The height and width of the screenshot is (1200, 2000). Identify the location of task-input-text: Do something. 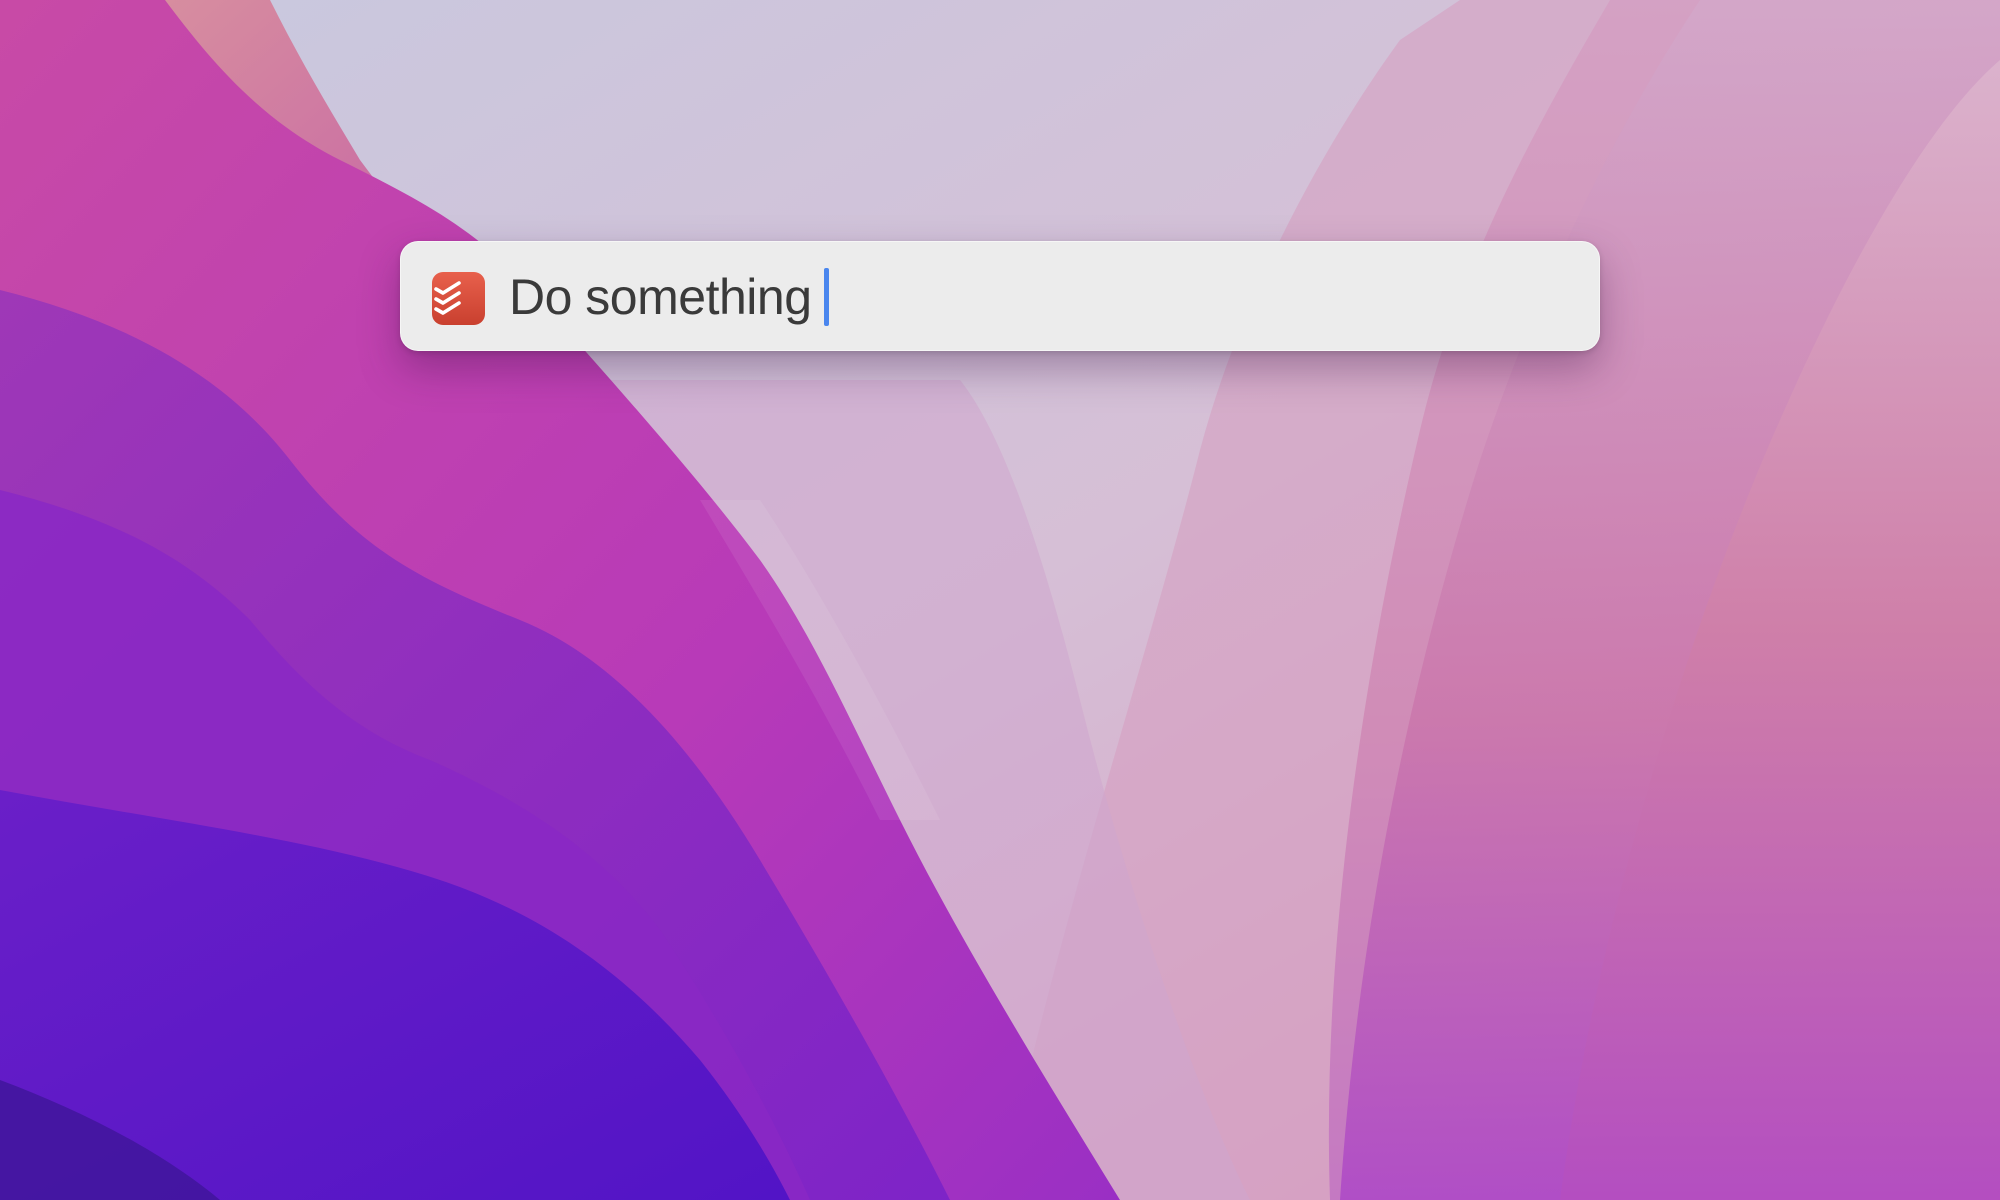
(660, 297).